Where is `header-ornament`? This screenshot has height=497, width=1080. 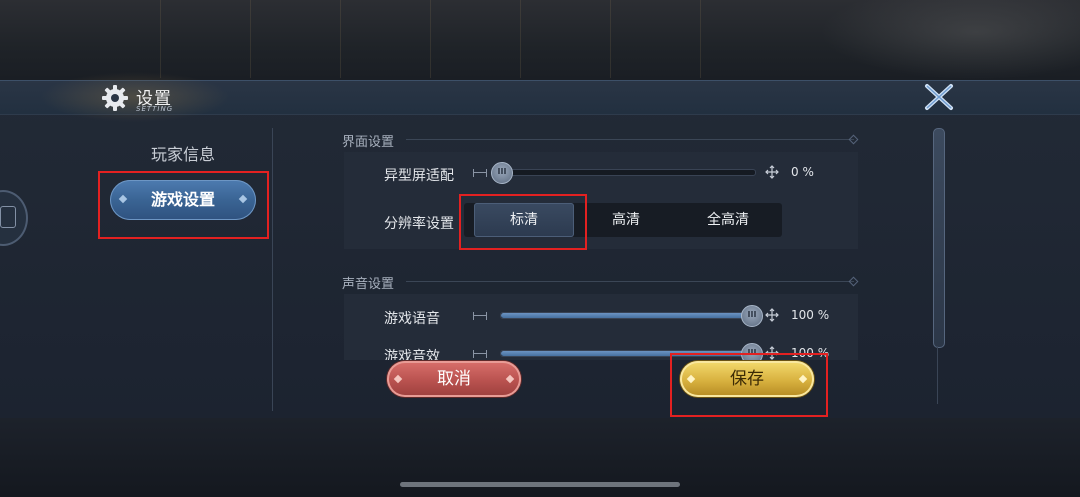 header-ornament is located at coordinates (135, 97).